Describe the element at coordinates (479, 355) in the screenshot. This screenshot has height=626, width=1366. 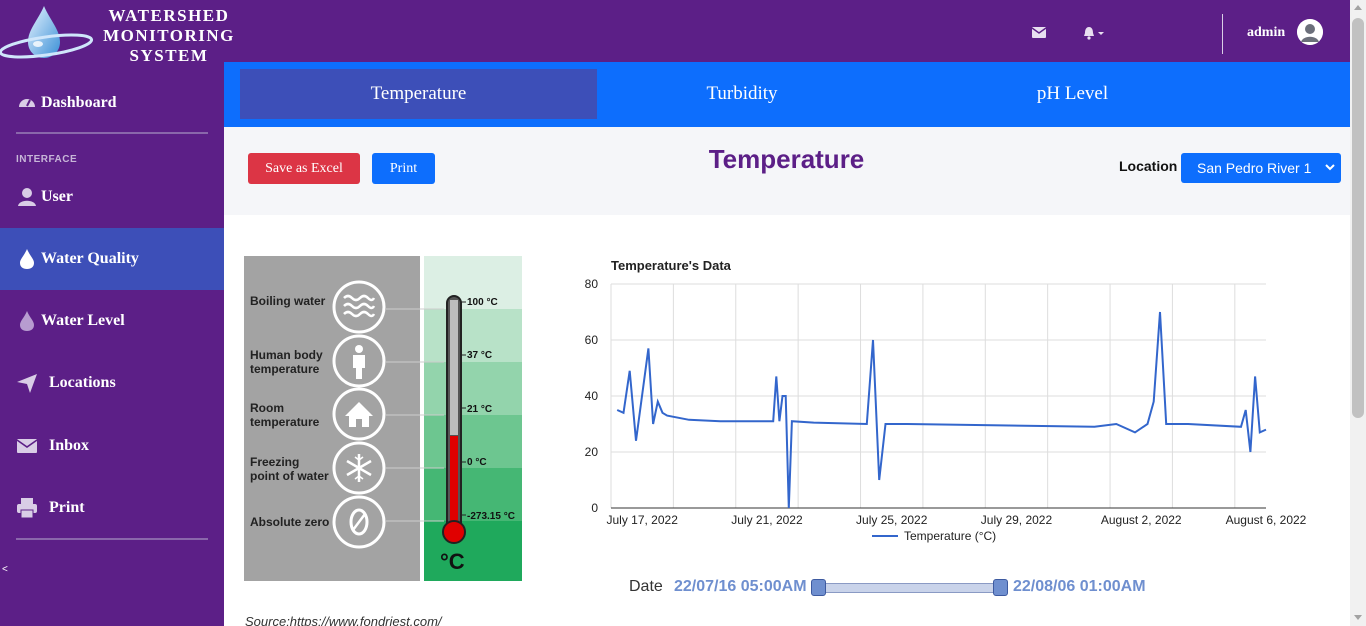
I see `thermo-value: 37 °C` at that location.